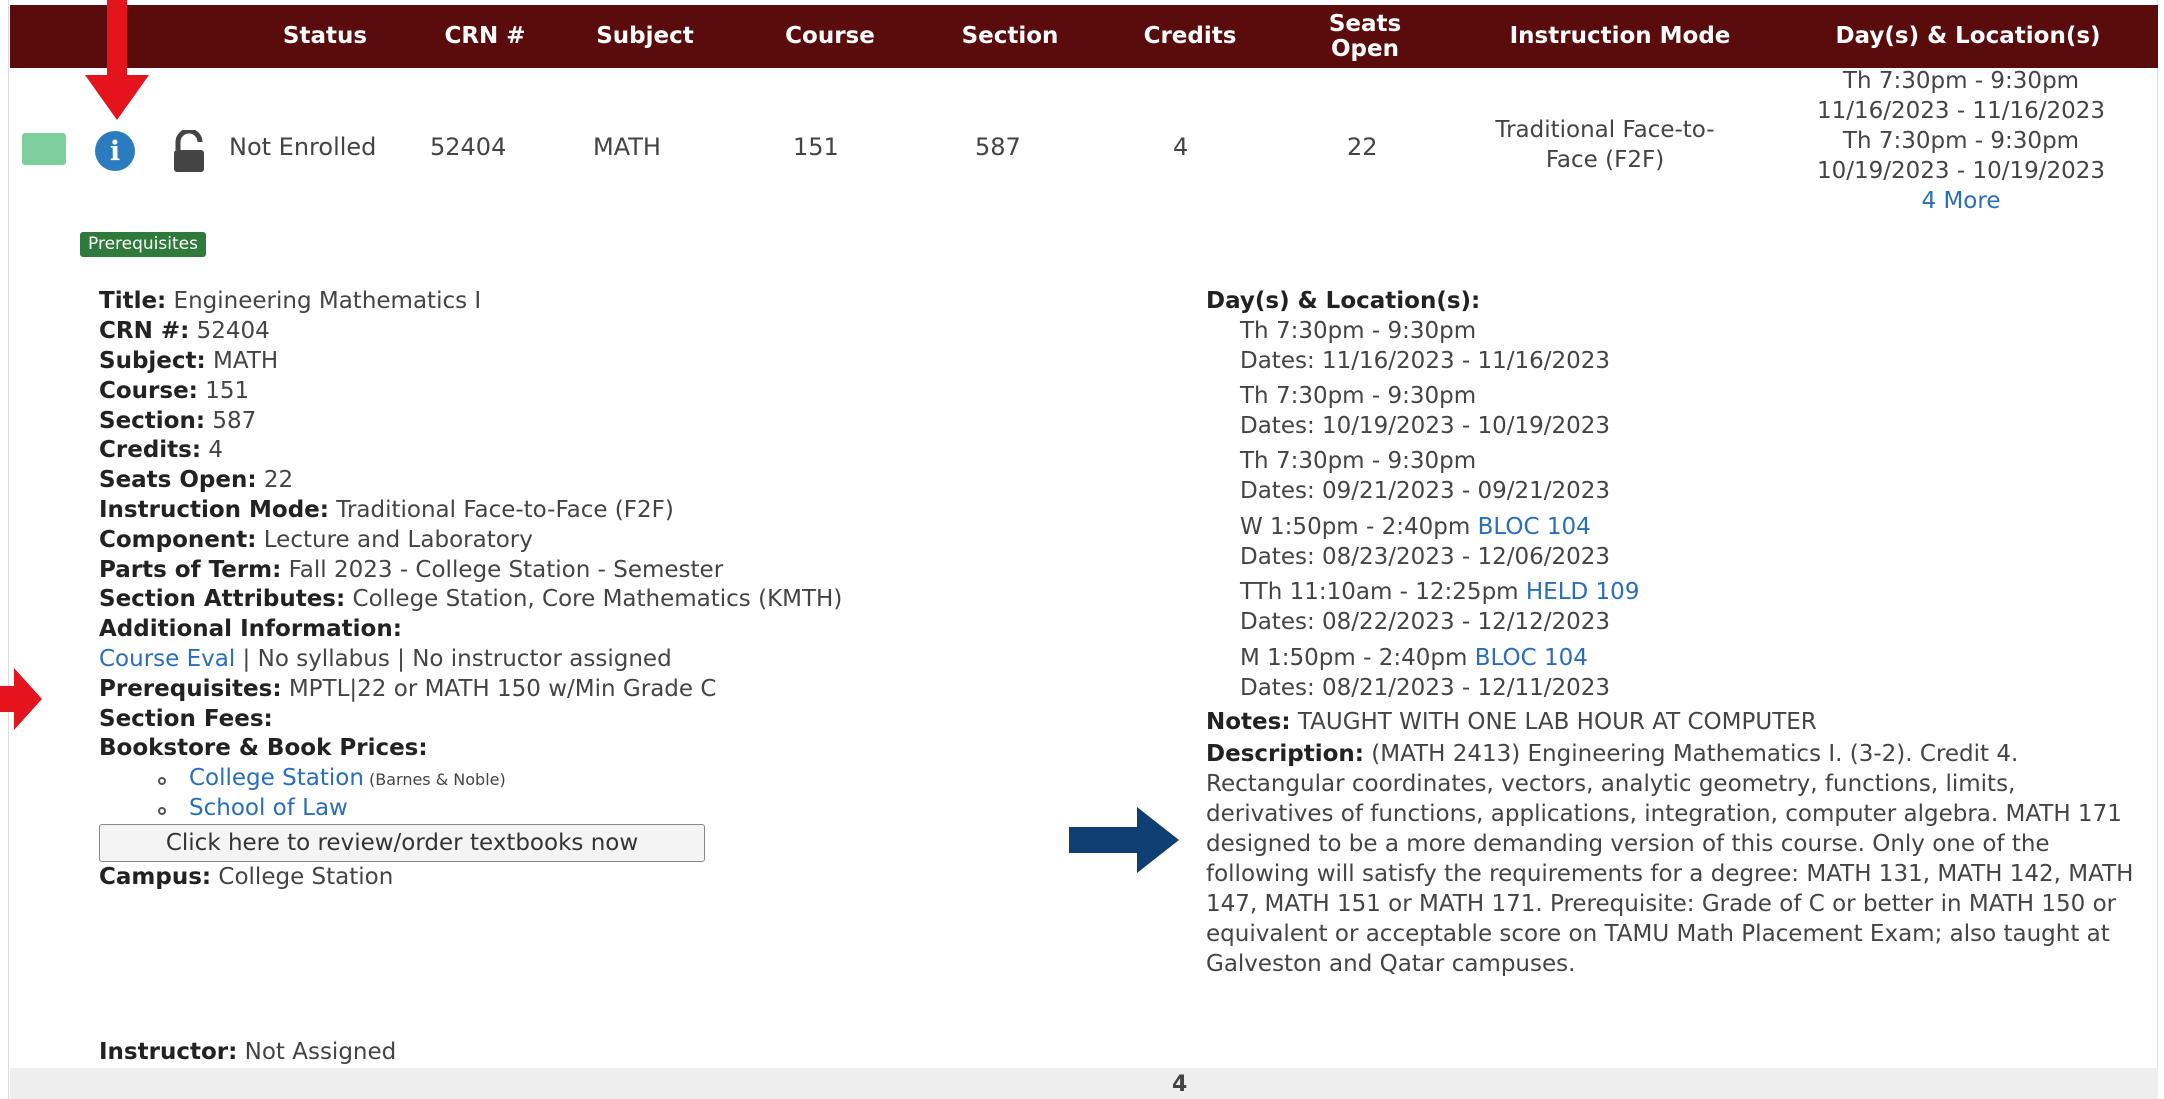  I want to click on unlock-icon, so click(190, 152).